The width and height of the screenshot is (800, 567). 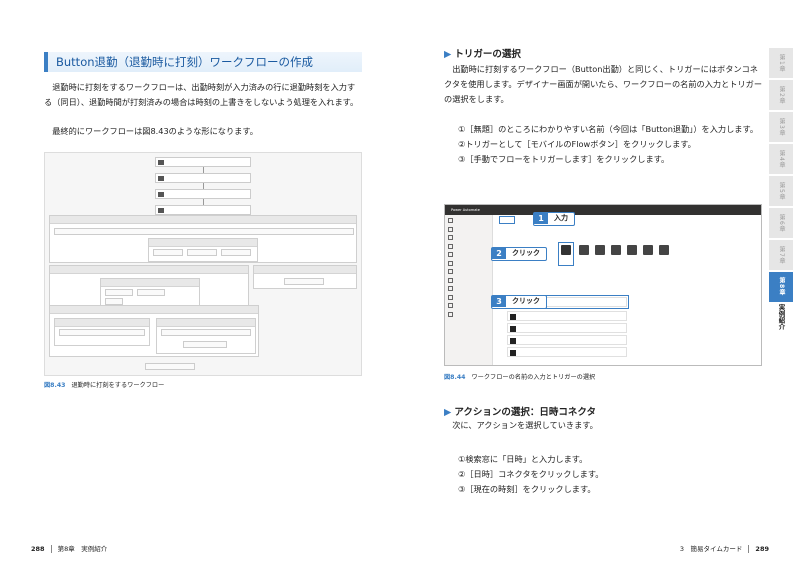 What do you see at coordinates (554, 219) in the screenshot?
I see `callout-1: 1 入力` at bounding box center [554, 219].